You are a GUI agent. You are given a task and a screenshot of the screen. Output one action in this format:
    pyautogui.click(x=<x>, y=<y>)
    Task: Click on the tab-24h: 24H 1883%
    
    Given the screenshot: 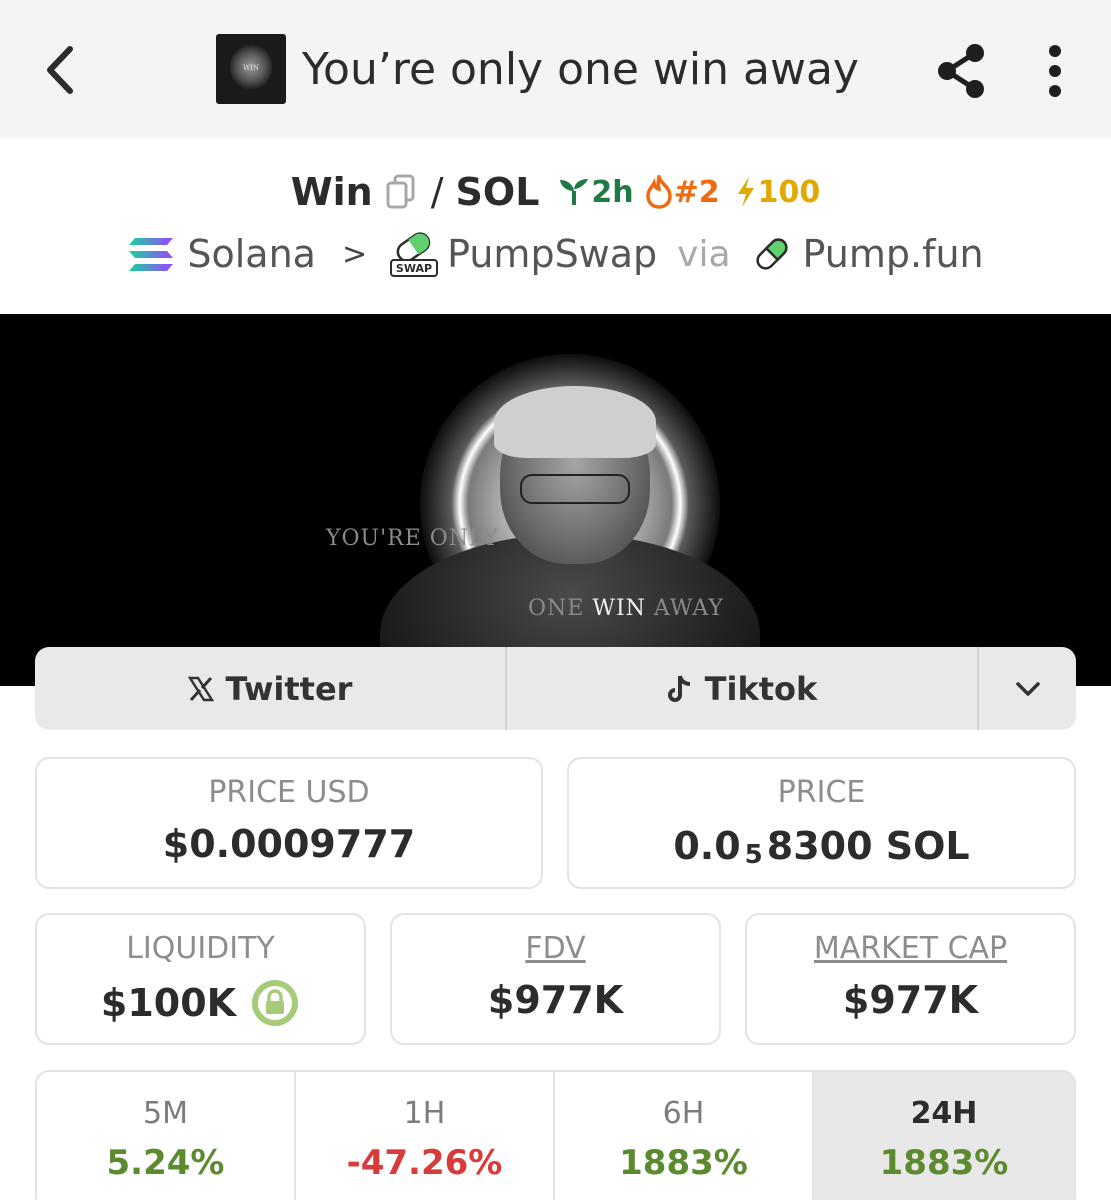 What is the action you would take?
    pyautogui.click(x=944, y=1136)
    